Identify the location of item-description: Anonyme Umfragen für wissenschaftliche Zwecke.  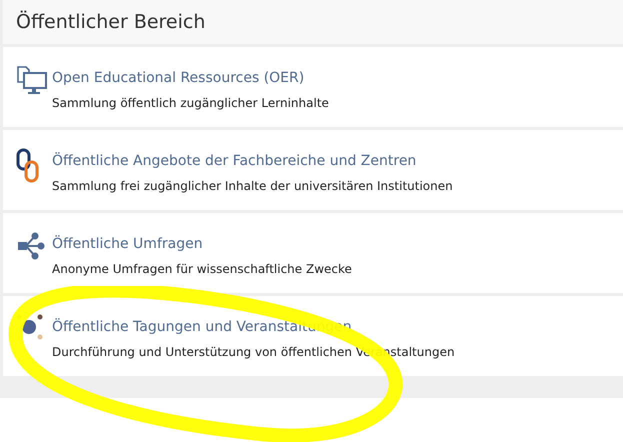
(202, 269).